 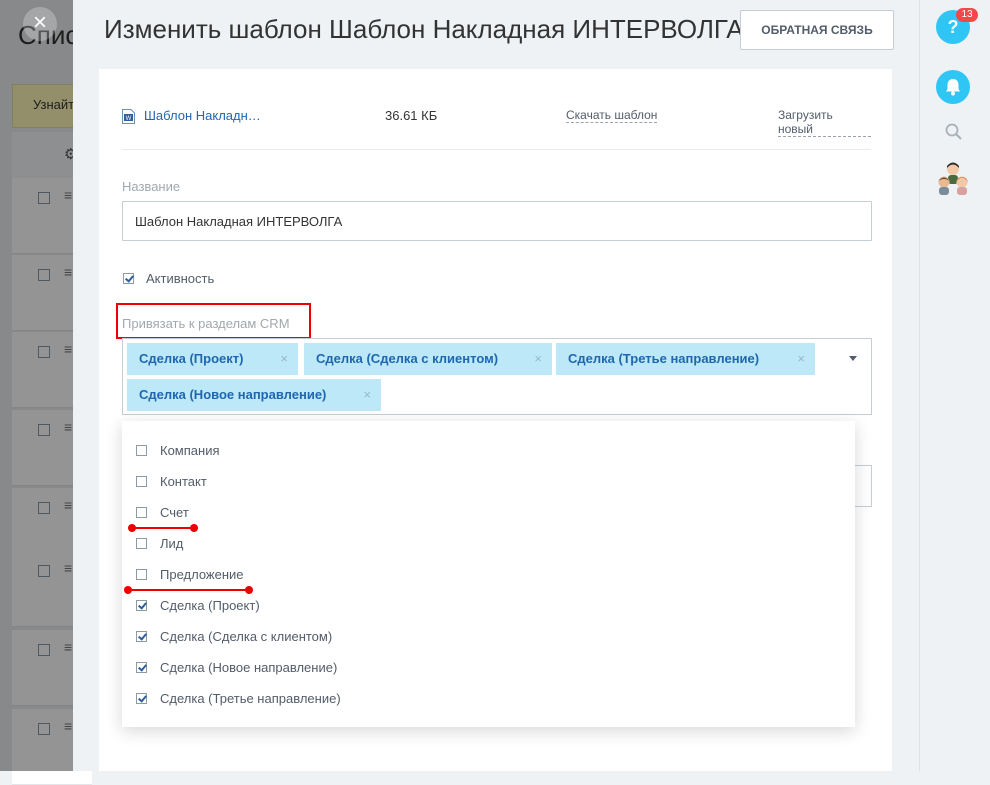 I want to click on template-file-size: 36.61 КБ, so click(x=411, y=115).